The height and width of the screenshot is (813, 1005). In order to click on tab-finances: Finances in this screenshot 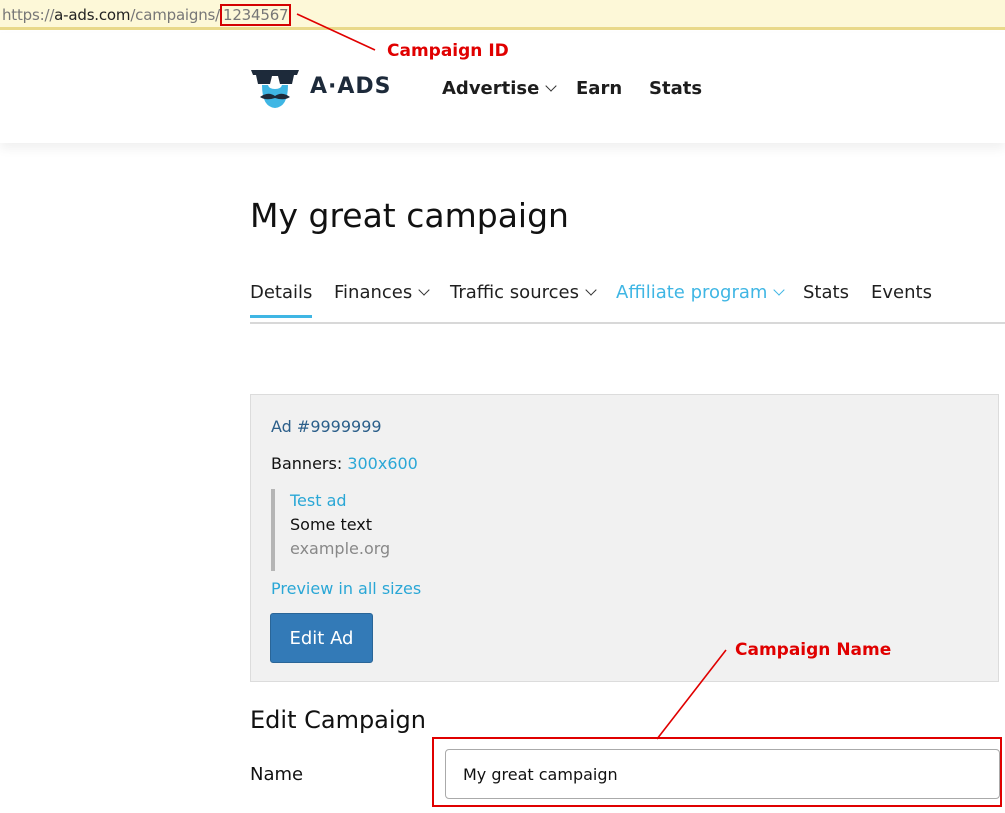, I will do `click(382, 292)`.